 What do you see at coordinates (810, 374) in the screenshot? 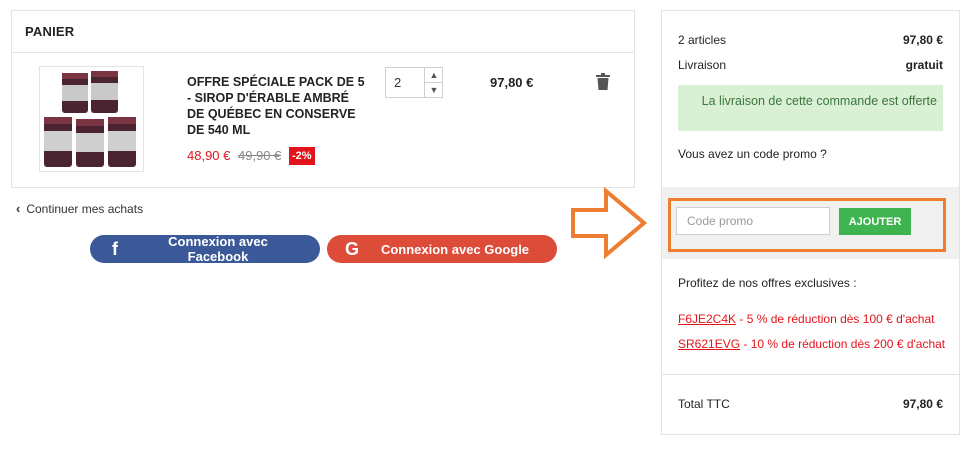
I see `divider` at bounding box center [810, 374].